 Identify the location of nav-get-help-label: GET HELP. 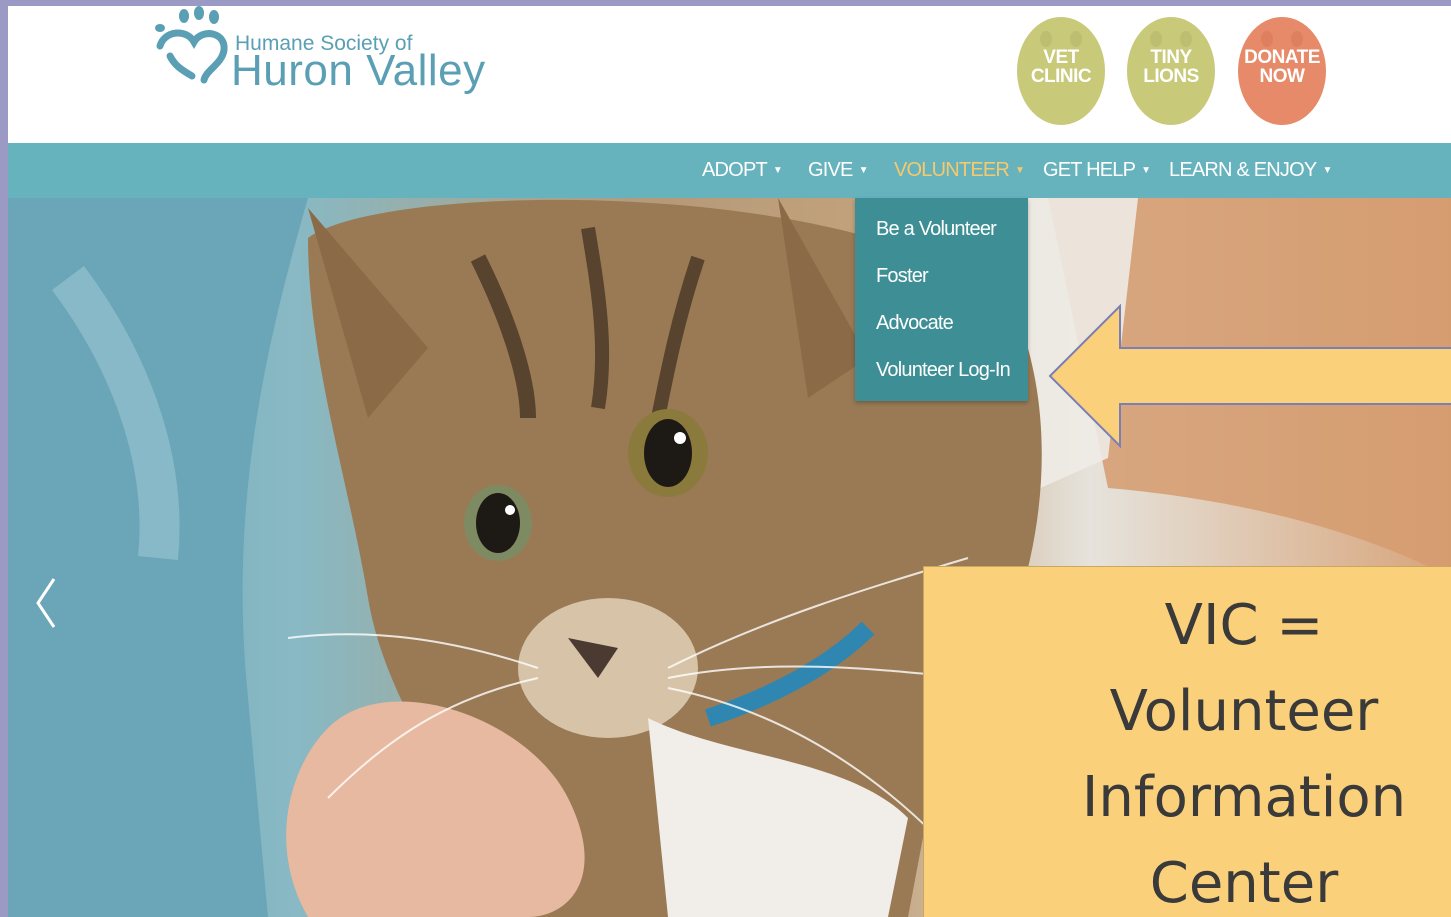
(1089, 170).